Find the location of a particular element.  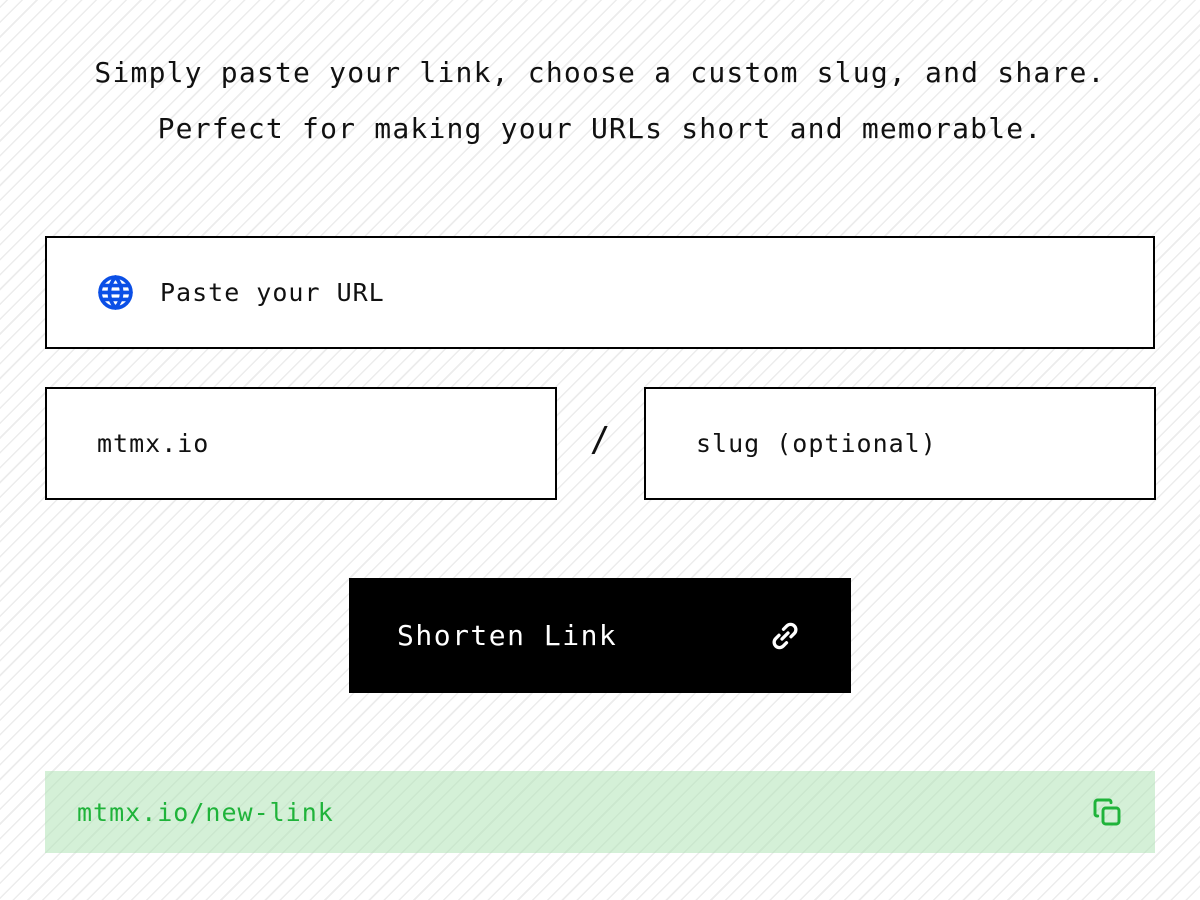

link-icon is located at coordinates (785, 636).